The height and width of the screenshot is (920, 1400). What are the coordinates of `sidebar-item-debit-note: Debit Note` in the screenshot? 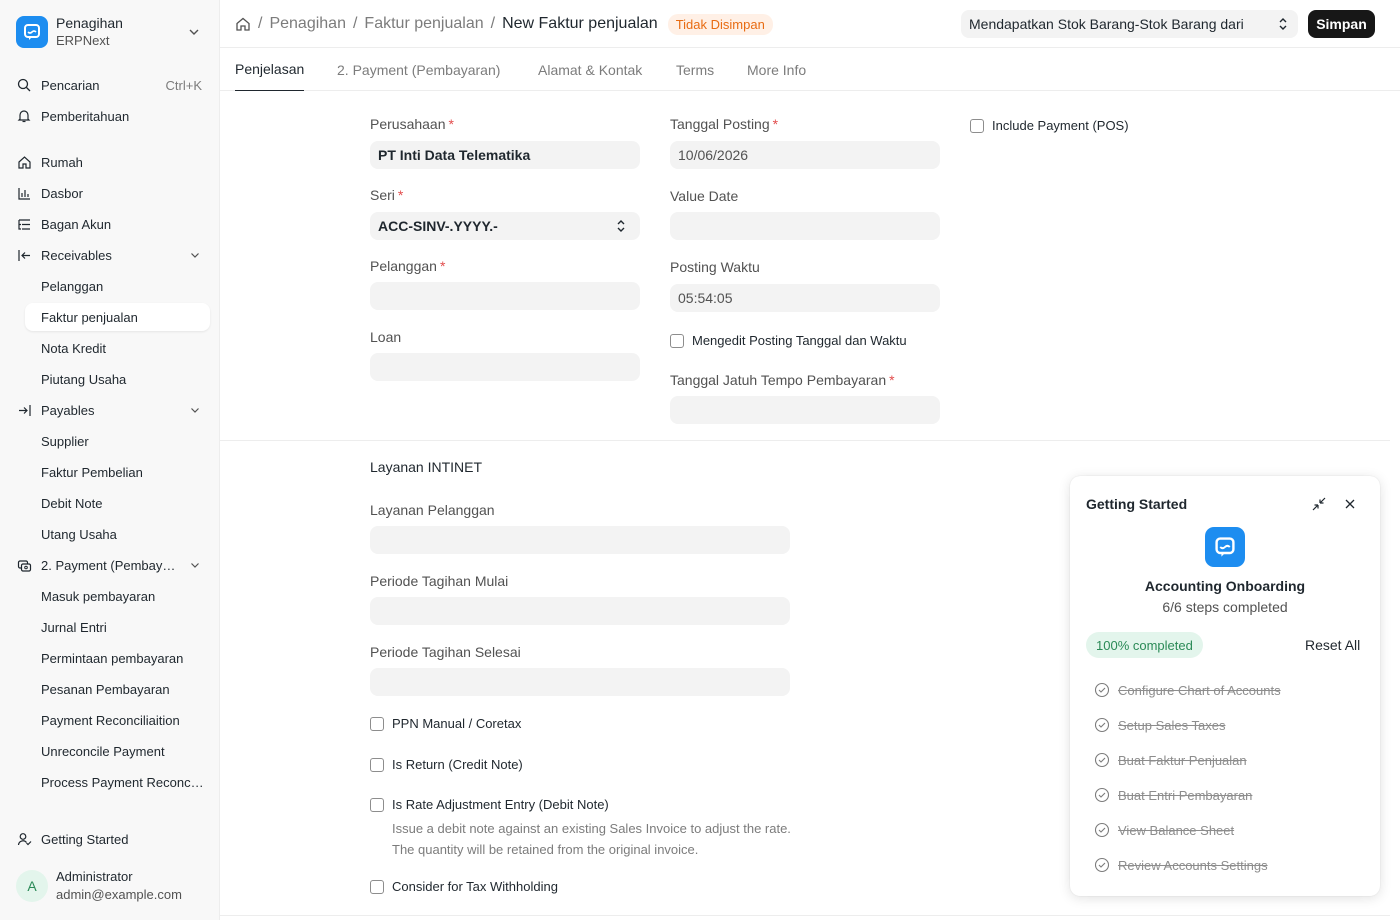 It's located at (117, 503).